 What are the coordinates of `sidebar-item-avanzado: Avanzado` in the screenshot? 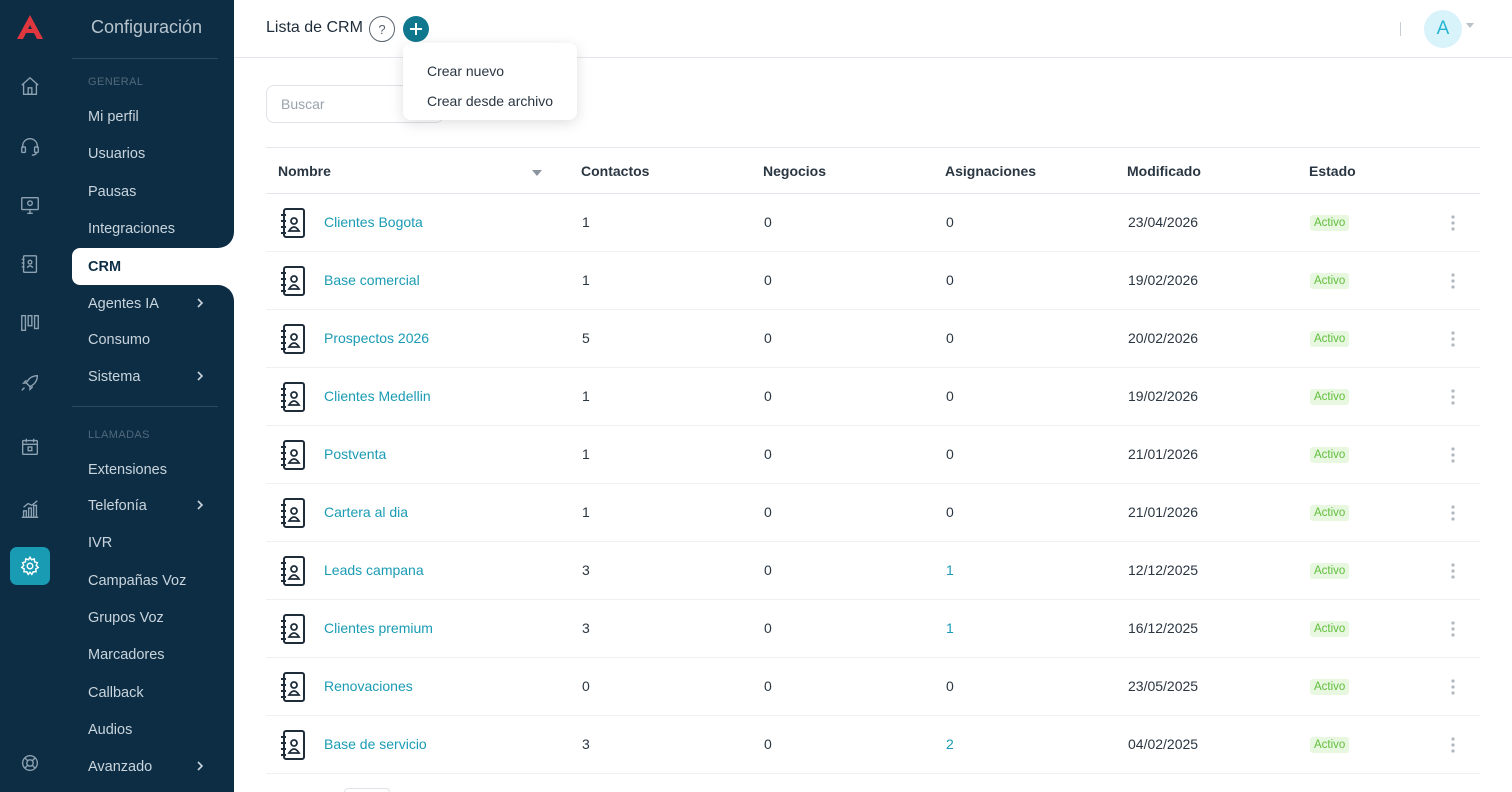 It's located at (153, 766).